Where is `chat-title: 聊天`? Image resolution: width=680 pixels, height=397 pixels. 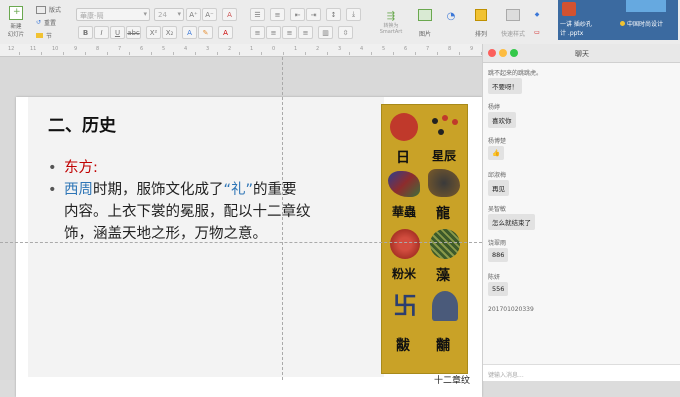
chat-title: 聊天 is located at coordinates (582, 54).